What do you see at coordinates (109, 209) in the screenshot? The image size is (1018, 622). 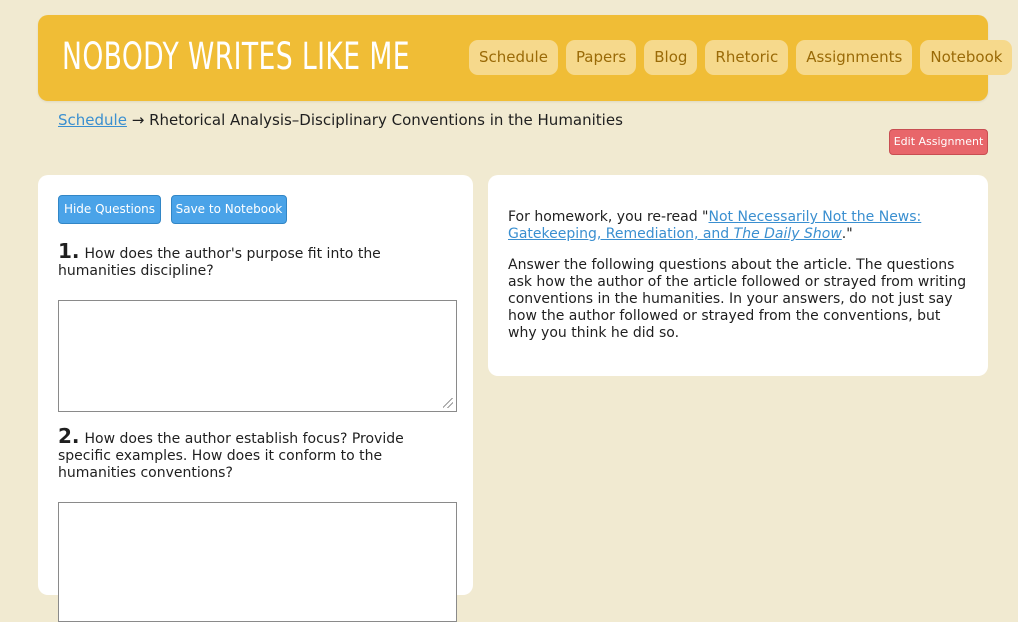 I see `hide-questions-button: Hide Questions` at bounding box center [109, 209].